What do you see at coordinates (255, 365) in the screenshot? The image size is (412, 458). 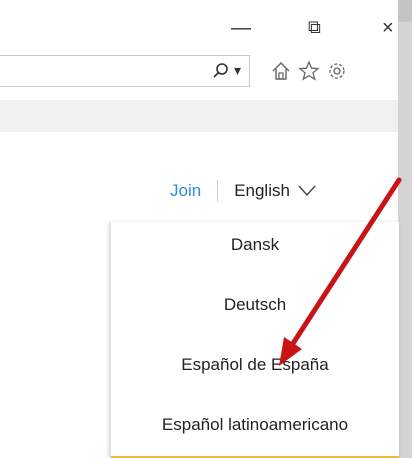 I see `language-option-espanol-espana: Español de España` at bounding box center [255, 365].